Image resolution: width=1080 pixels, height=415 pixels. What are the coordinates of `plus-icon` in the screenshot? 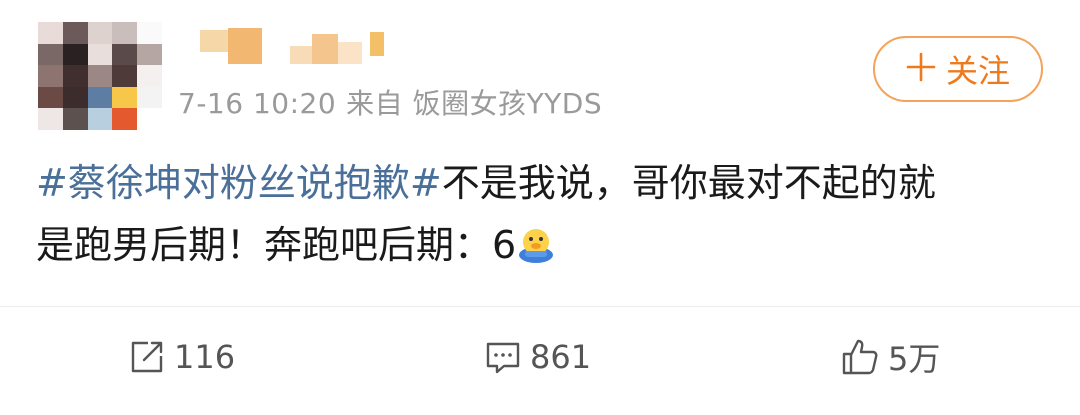 It's located at (921, 69).